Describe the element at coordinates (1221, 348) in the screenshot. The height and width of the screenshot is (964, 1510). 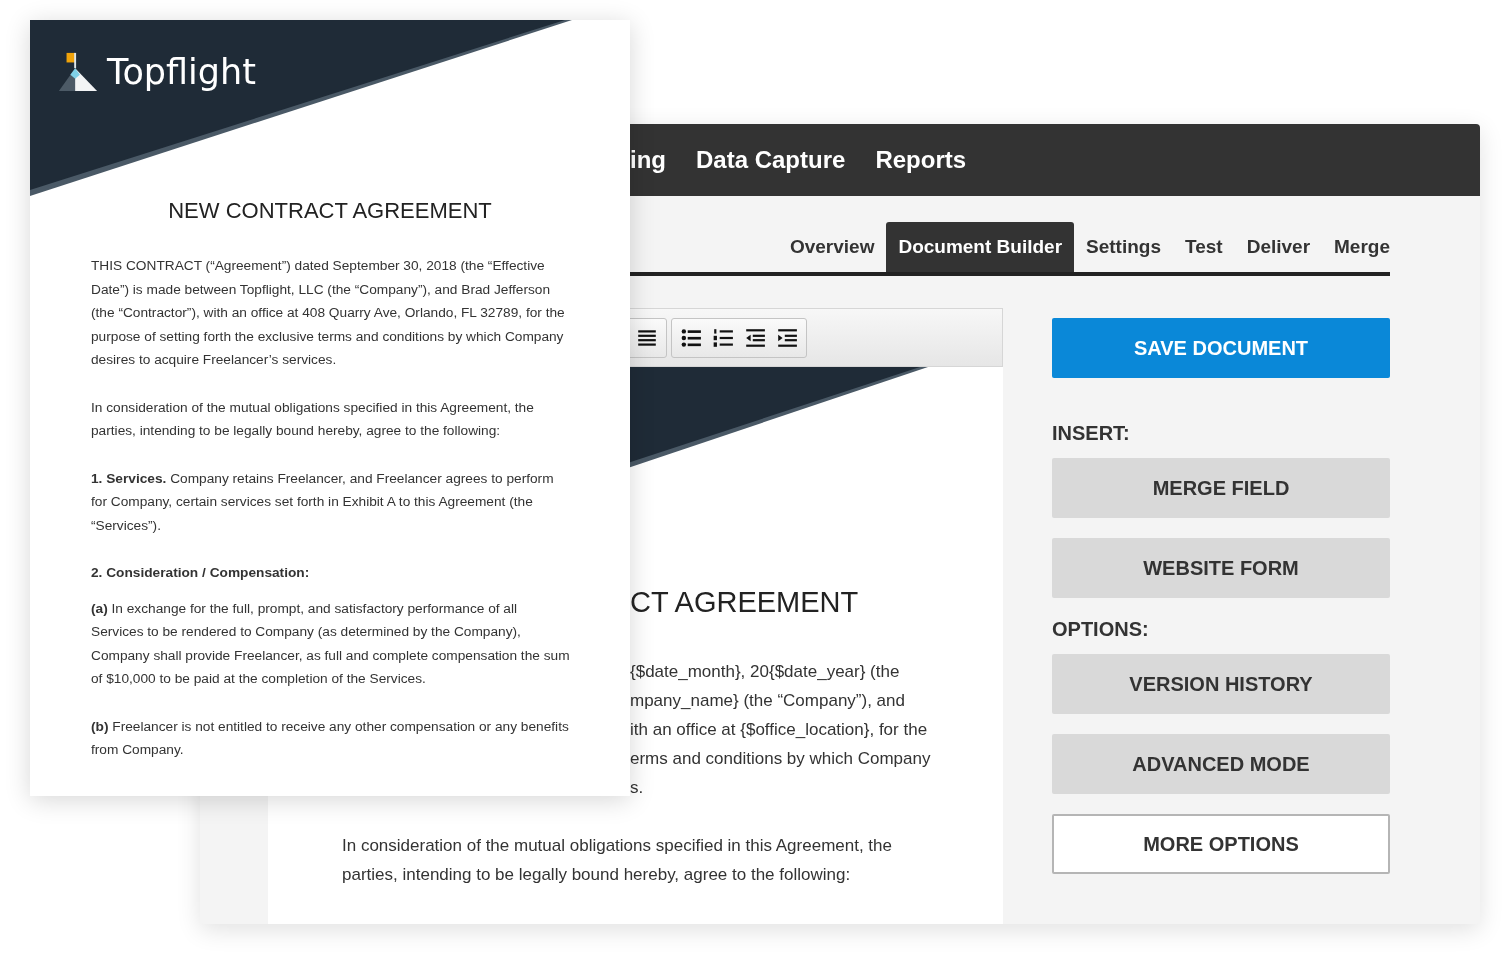
I see `save-document-button: SAVE DOCUMENT` at that location.